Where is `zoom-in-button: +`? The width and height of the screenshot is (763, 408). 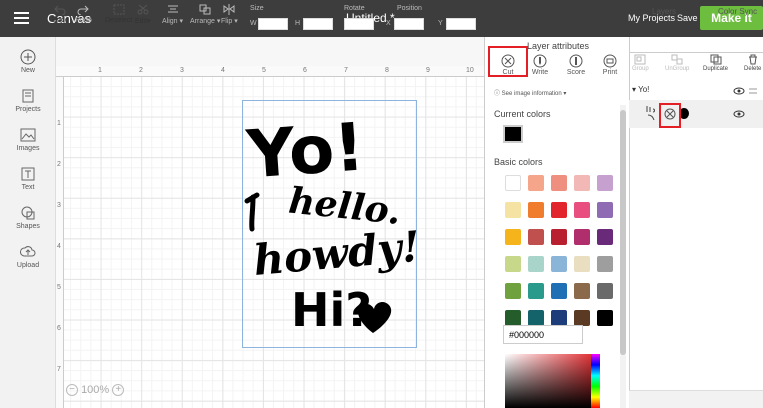
zoom-in-button: + is located at coordinates (118, 390).